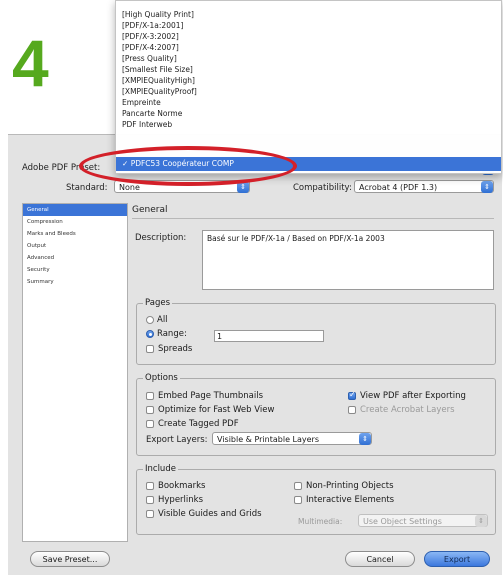 The height and width of the screenshot is (578, 503). Describe the element at coordinates (298, 486) in the screenshot. I see `non-printing-checkbox` at that location.